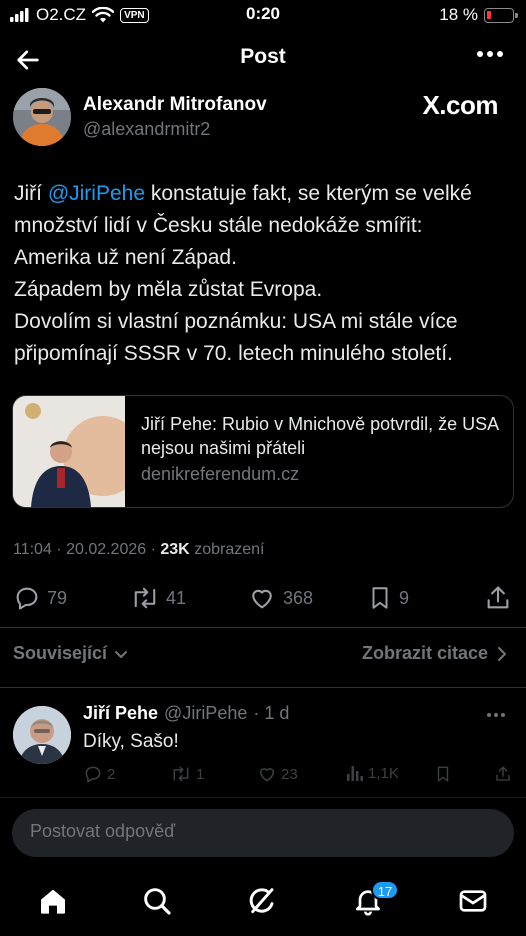  I want to click on status-right: 18 %, so click(478, 15).